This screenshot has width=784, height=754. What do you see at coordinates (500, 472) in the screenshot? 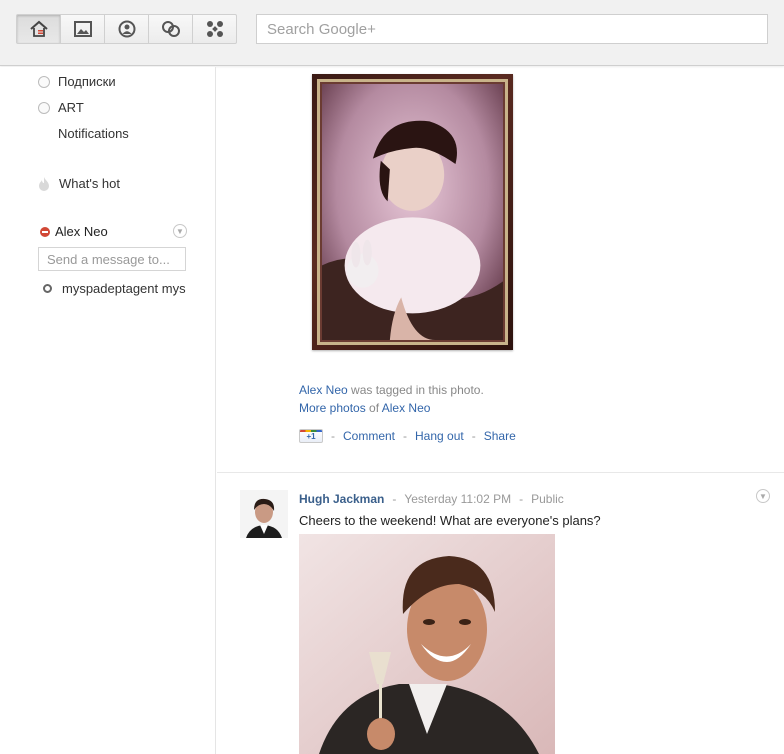
I see `post-divider` at bounding box center [500, 472].